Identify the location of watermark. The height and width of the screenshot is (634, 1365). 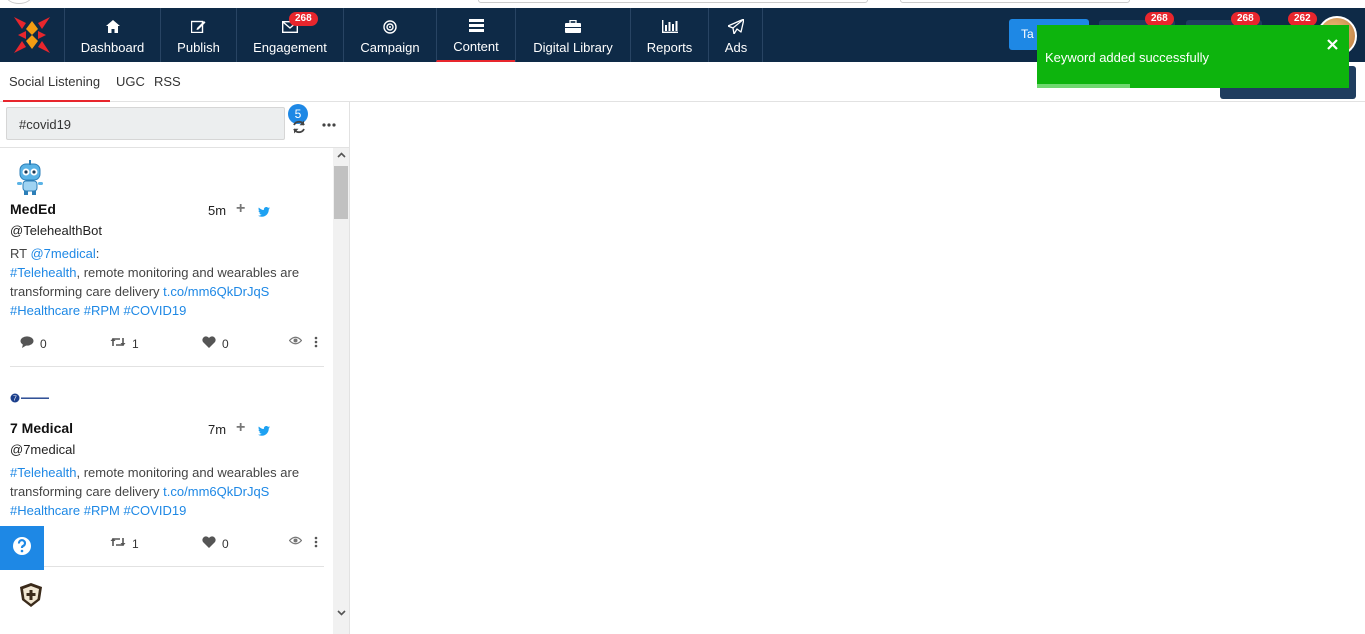
(1180, 580).